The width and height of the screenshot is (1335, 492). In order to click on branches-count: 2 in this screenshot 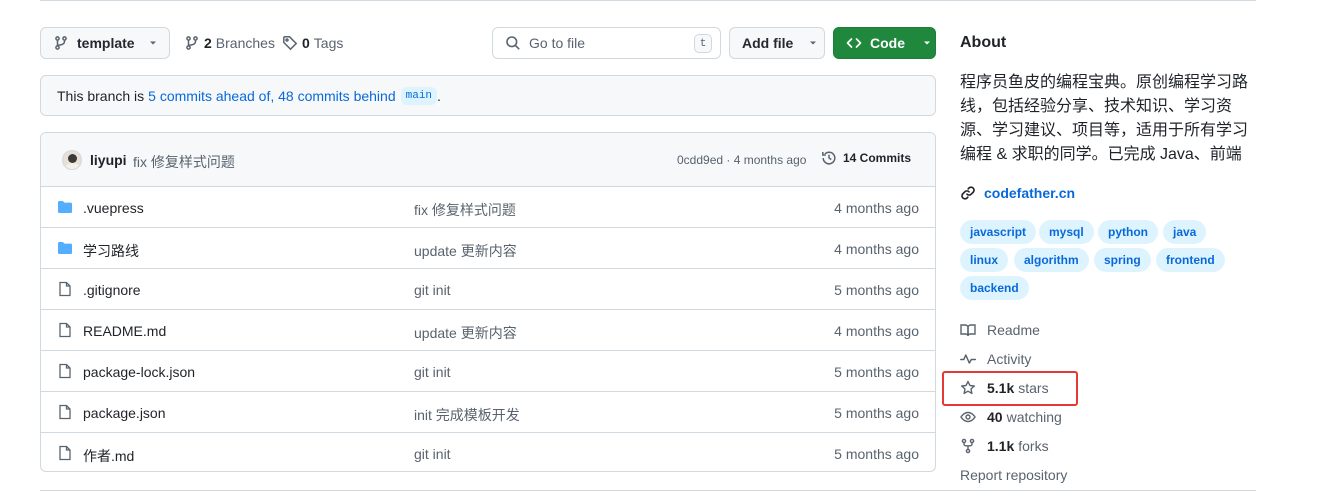, I will do `click(208, 43)`.